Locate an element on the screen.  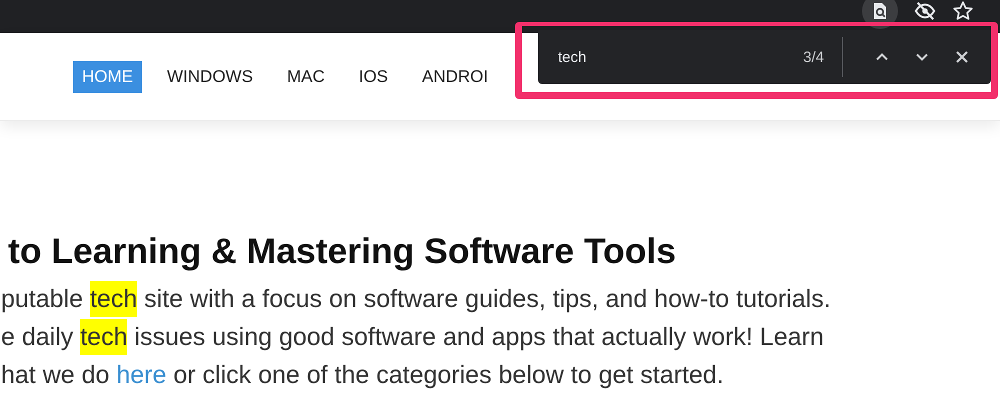
find-field: tech is located at coordinates (681, 57).